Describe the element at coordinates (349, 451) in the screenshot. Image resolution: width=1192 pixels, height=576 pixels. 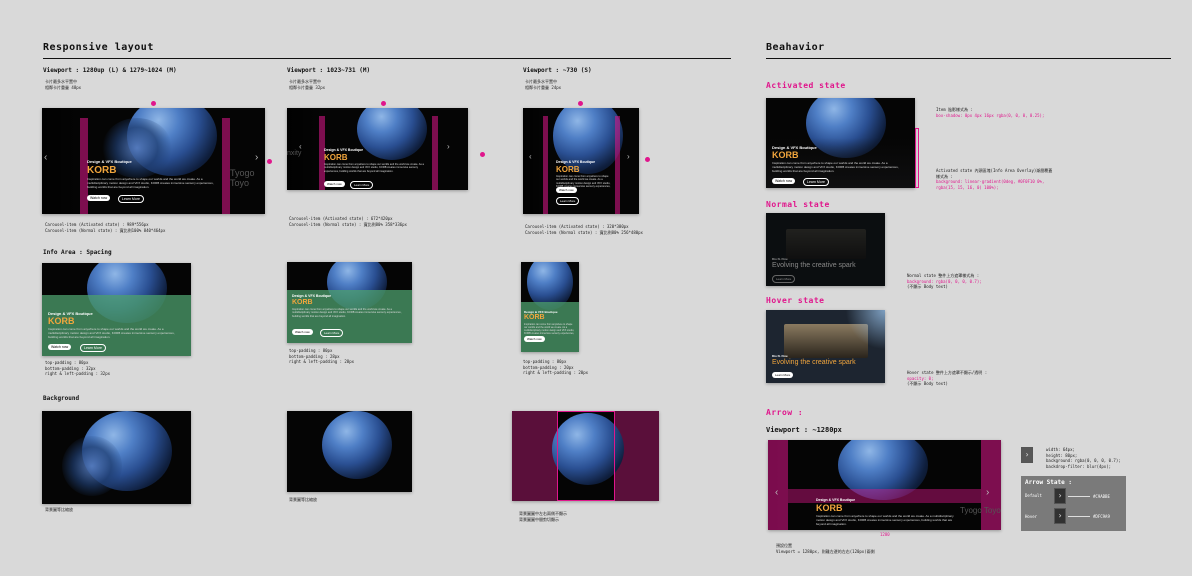
I see `background-medium` at that location.